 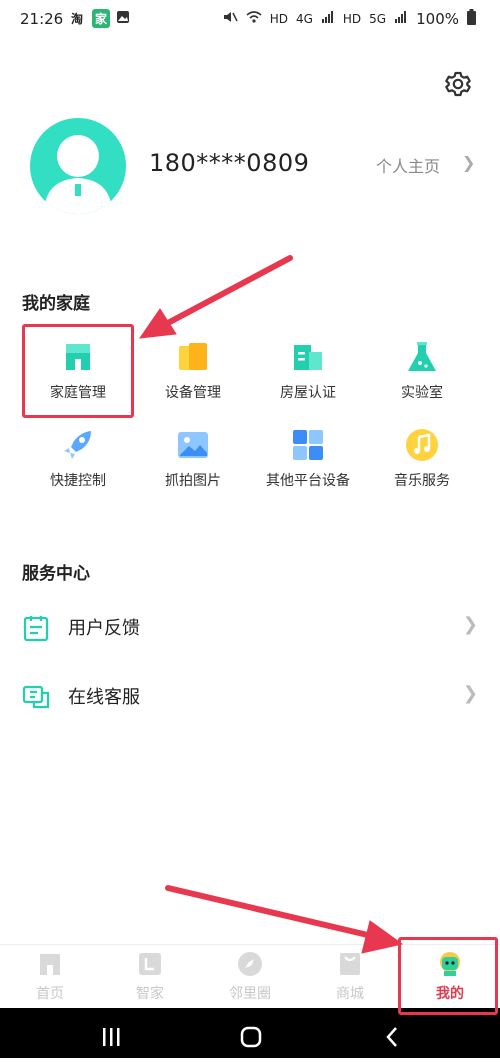 I want to click on arrow-to-home-management, so click(x=228, y=291).